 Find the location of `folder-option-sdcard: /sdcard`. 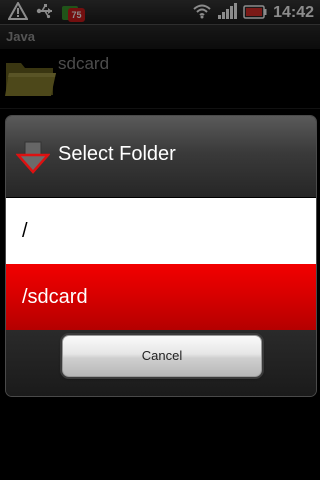

folder-option-sdcard: /sdcard is located at coordinates (161, 297).